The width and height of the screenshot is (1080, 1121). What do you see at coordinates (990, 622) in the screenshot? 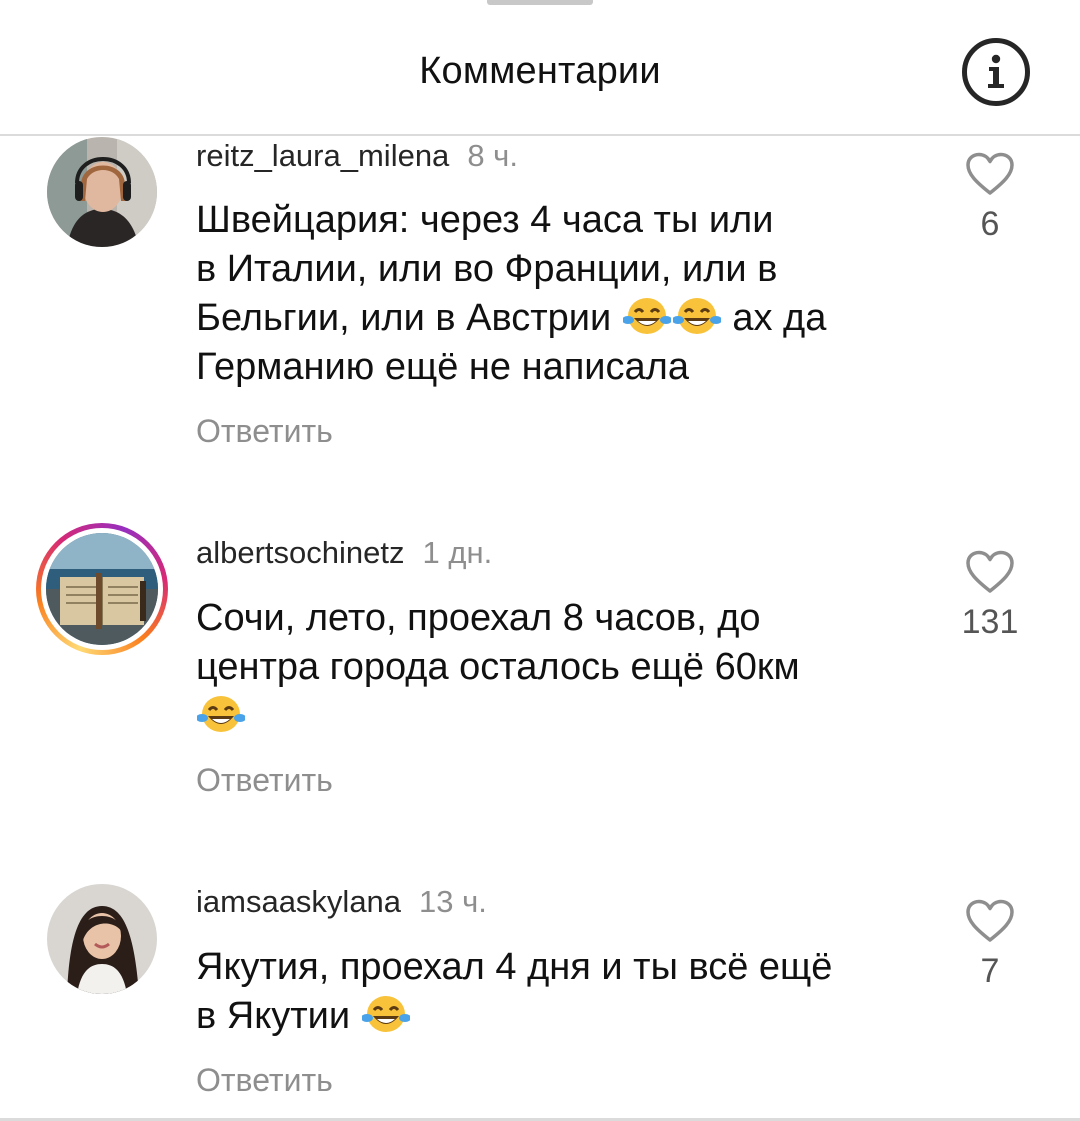
I see `like-count: 131` at bounding box center [990, 622].